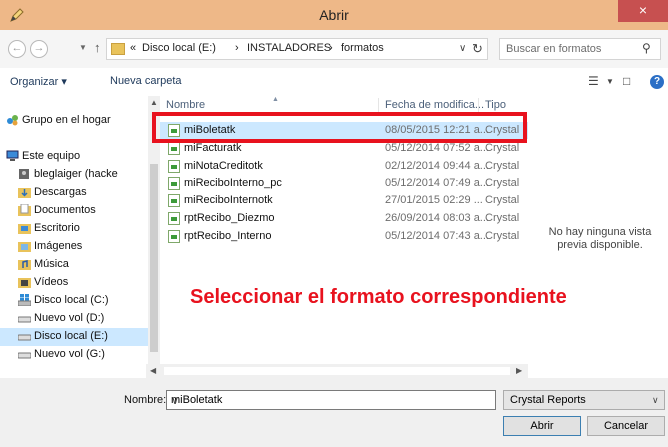  I want to click on nav-item-drive-e: Disco local (E:), so click(74, 337).